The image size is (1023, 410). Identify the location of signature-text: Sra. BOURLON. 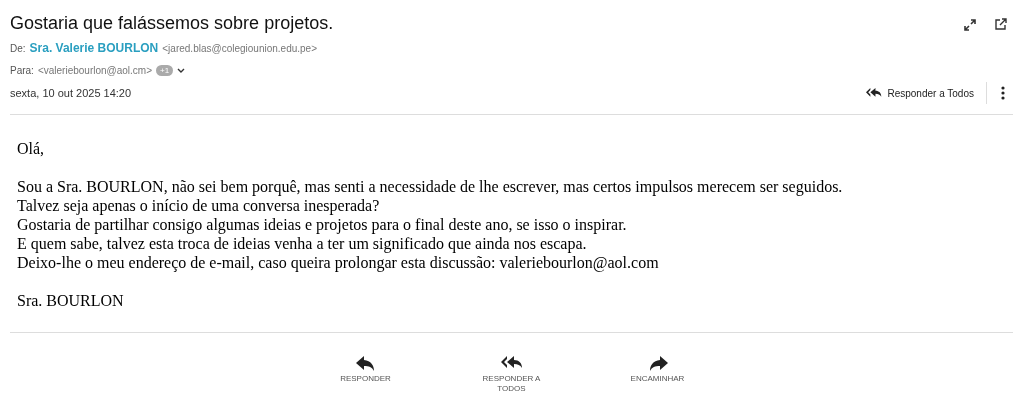
(71, 300).